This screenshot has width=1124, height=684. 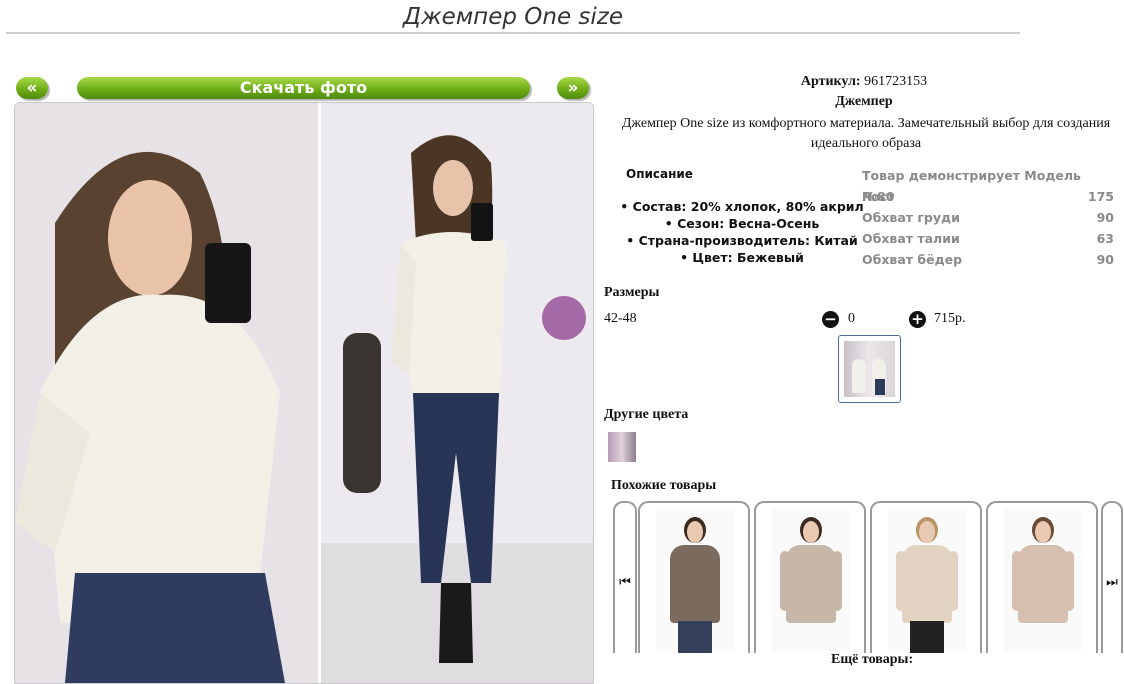 I want to click on quantity-value: 0, so click(x=851, y=318).